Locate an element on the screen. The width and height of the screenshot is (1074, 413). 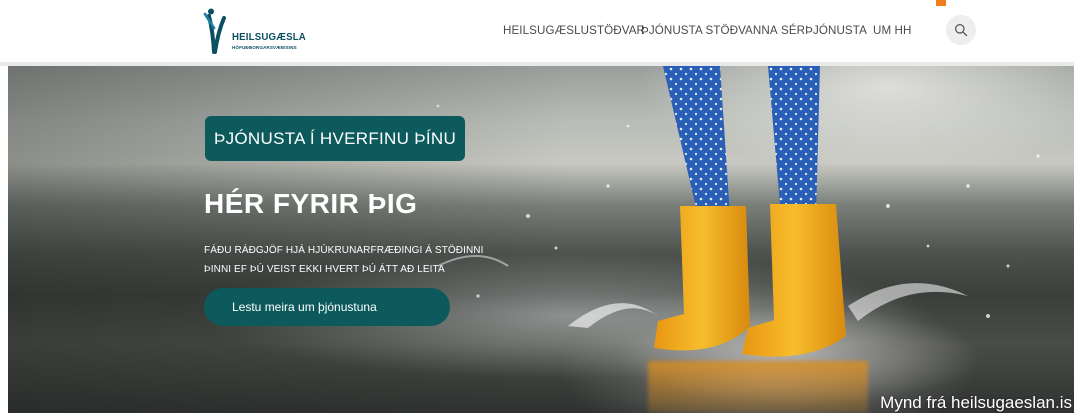
nav-item-services: ÞJÓNUSTA STÖÐVANNA is located at coordinates (709, 30).